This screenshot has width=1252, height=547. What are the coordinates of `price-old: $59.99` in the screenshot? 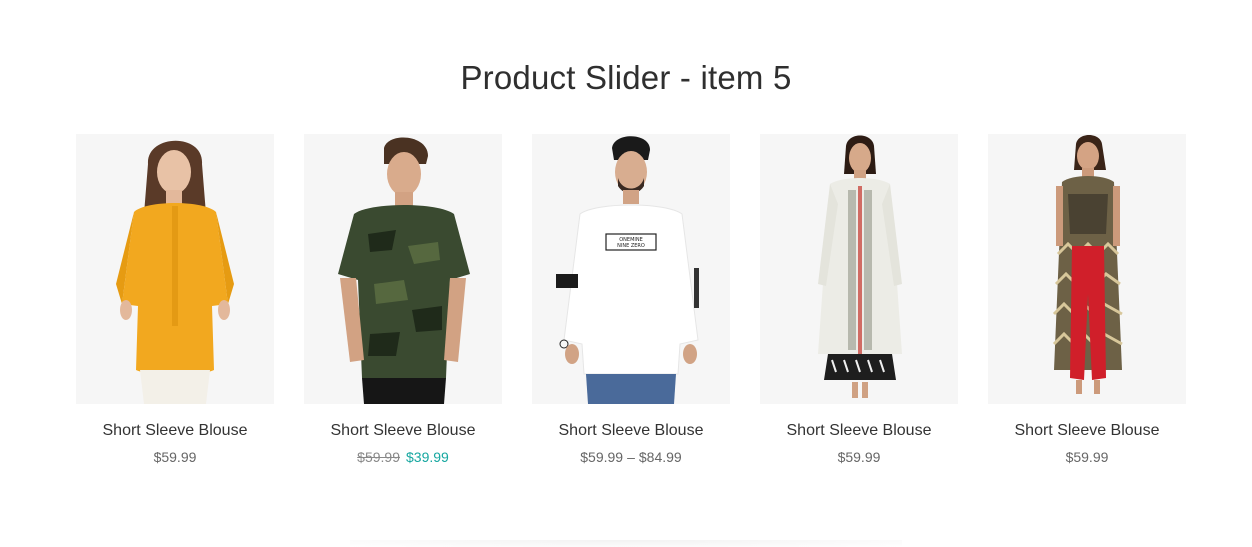 It's located at (378, 457).